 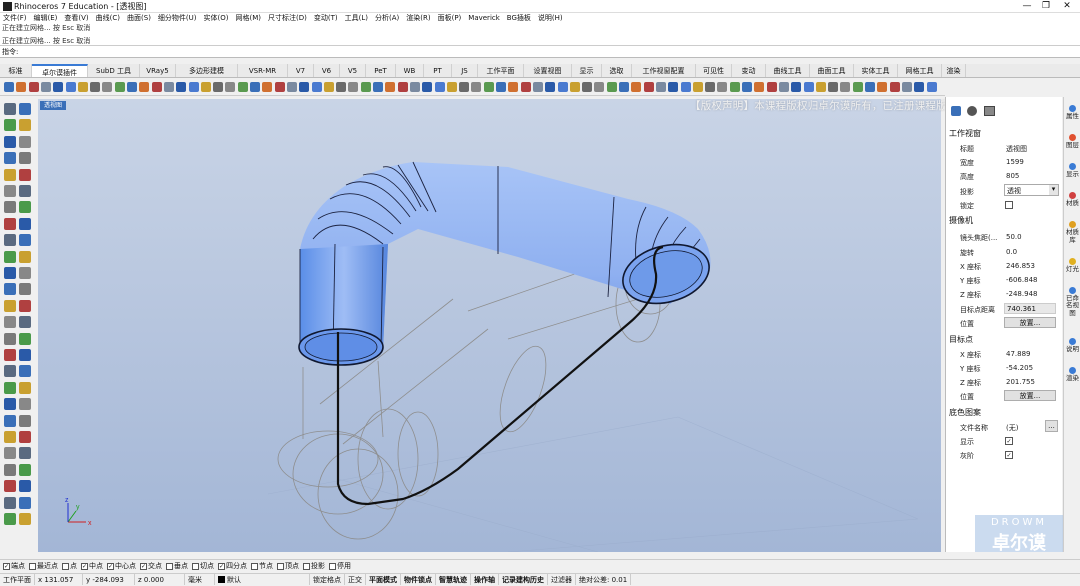 I want to click on osnap-item: 节点, so click(x=262, y=566).